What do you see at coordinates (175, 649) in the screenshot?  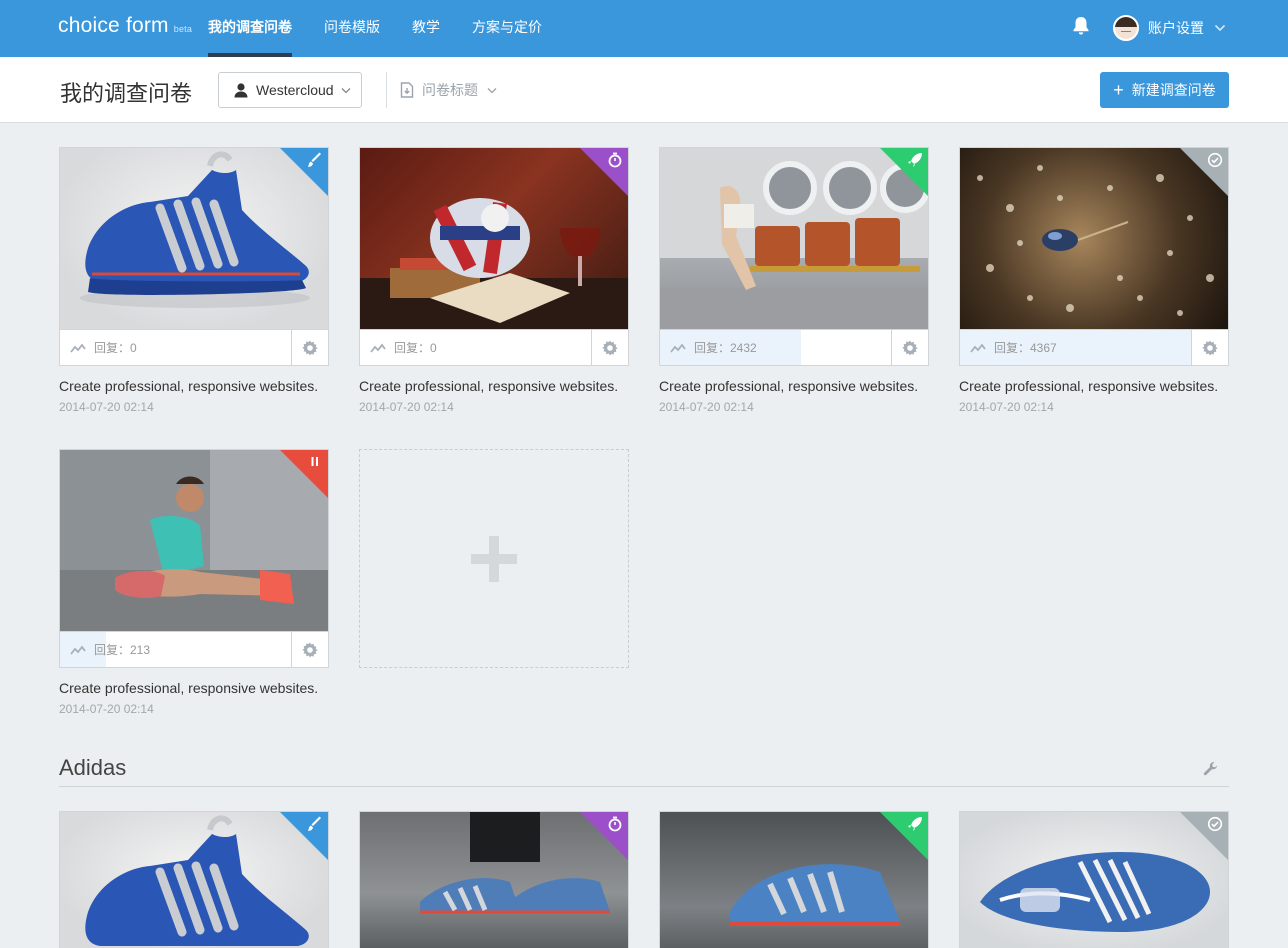 I see `reply-stats: 回复：213` at bounding box center [175, 649].